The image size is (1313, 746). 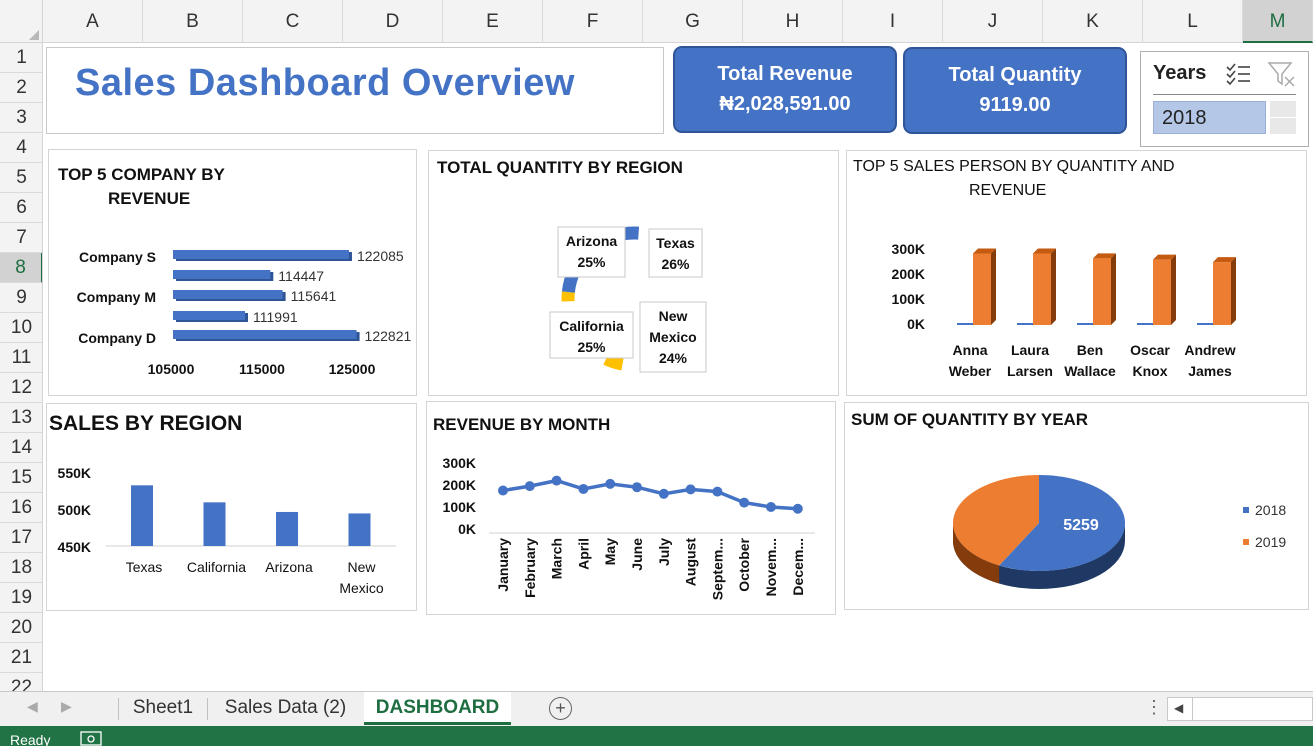 I want to click on slicer-scroll-down, so click(x=1283, y=126).